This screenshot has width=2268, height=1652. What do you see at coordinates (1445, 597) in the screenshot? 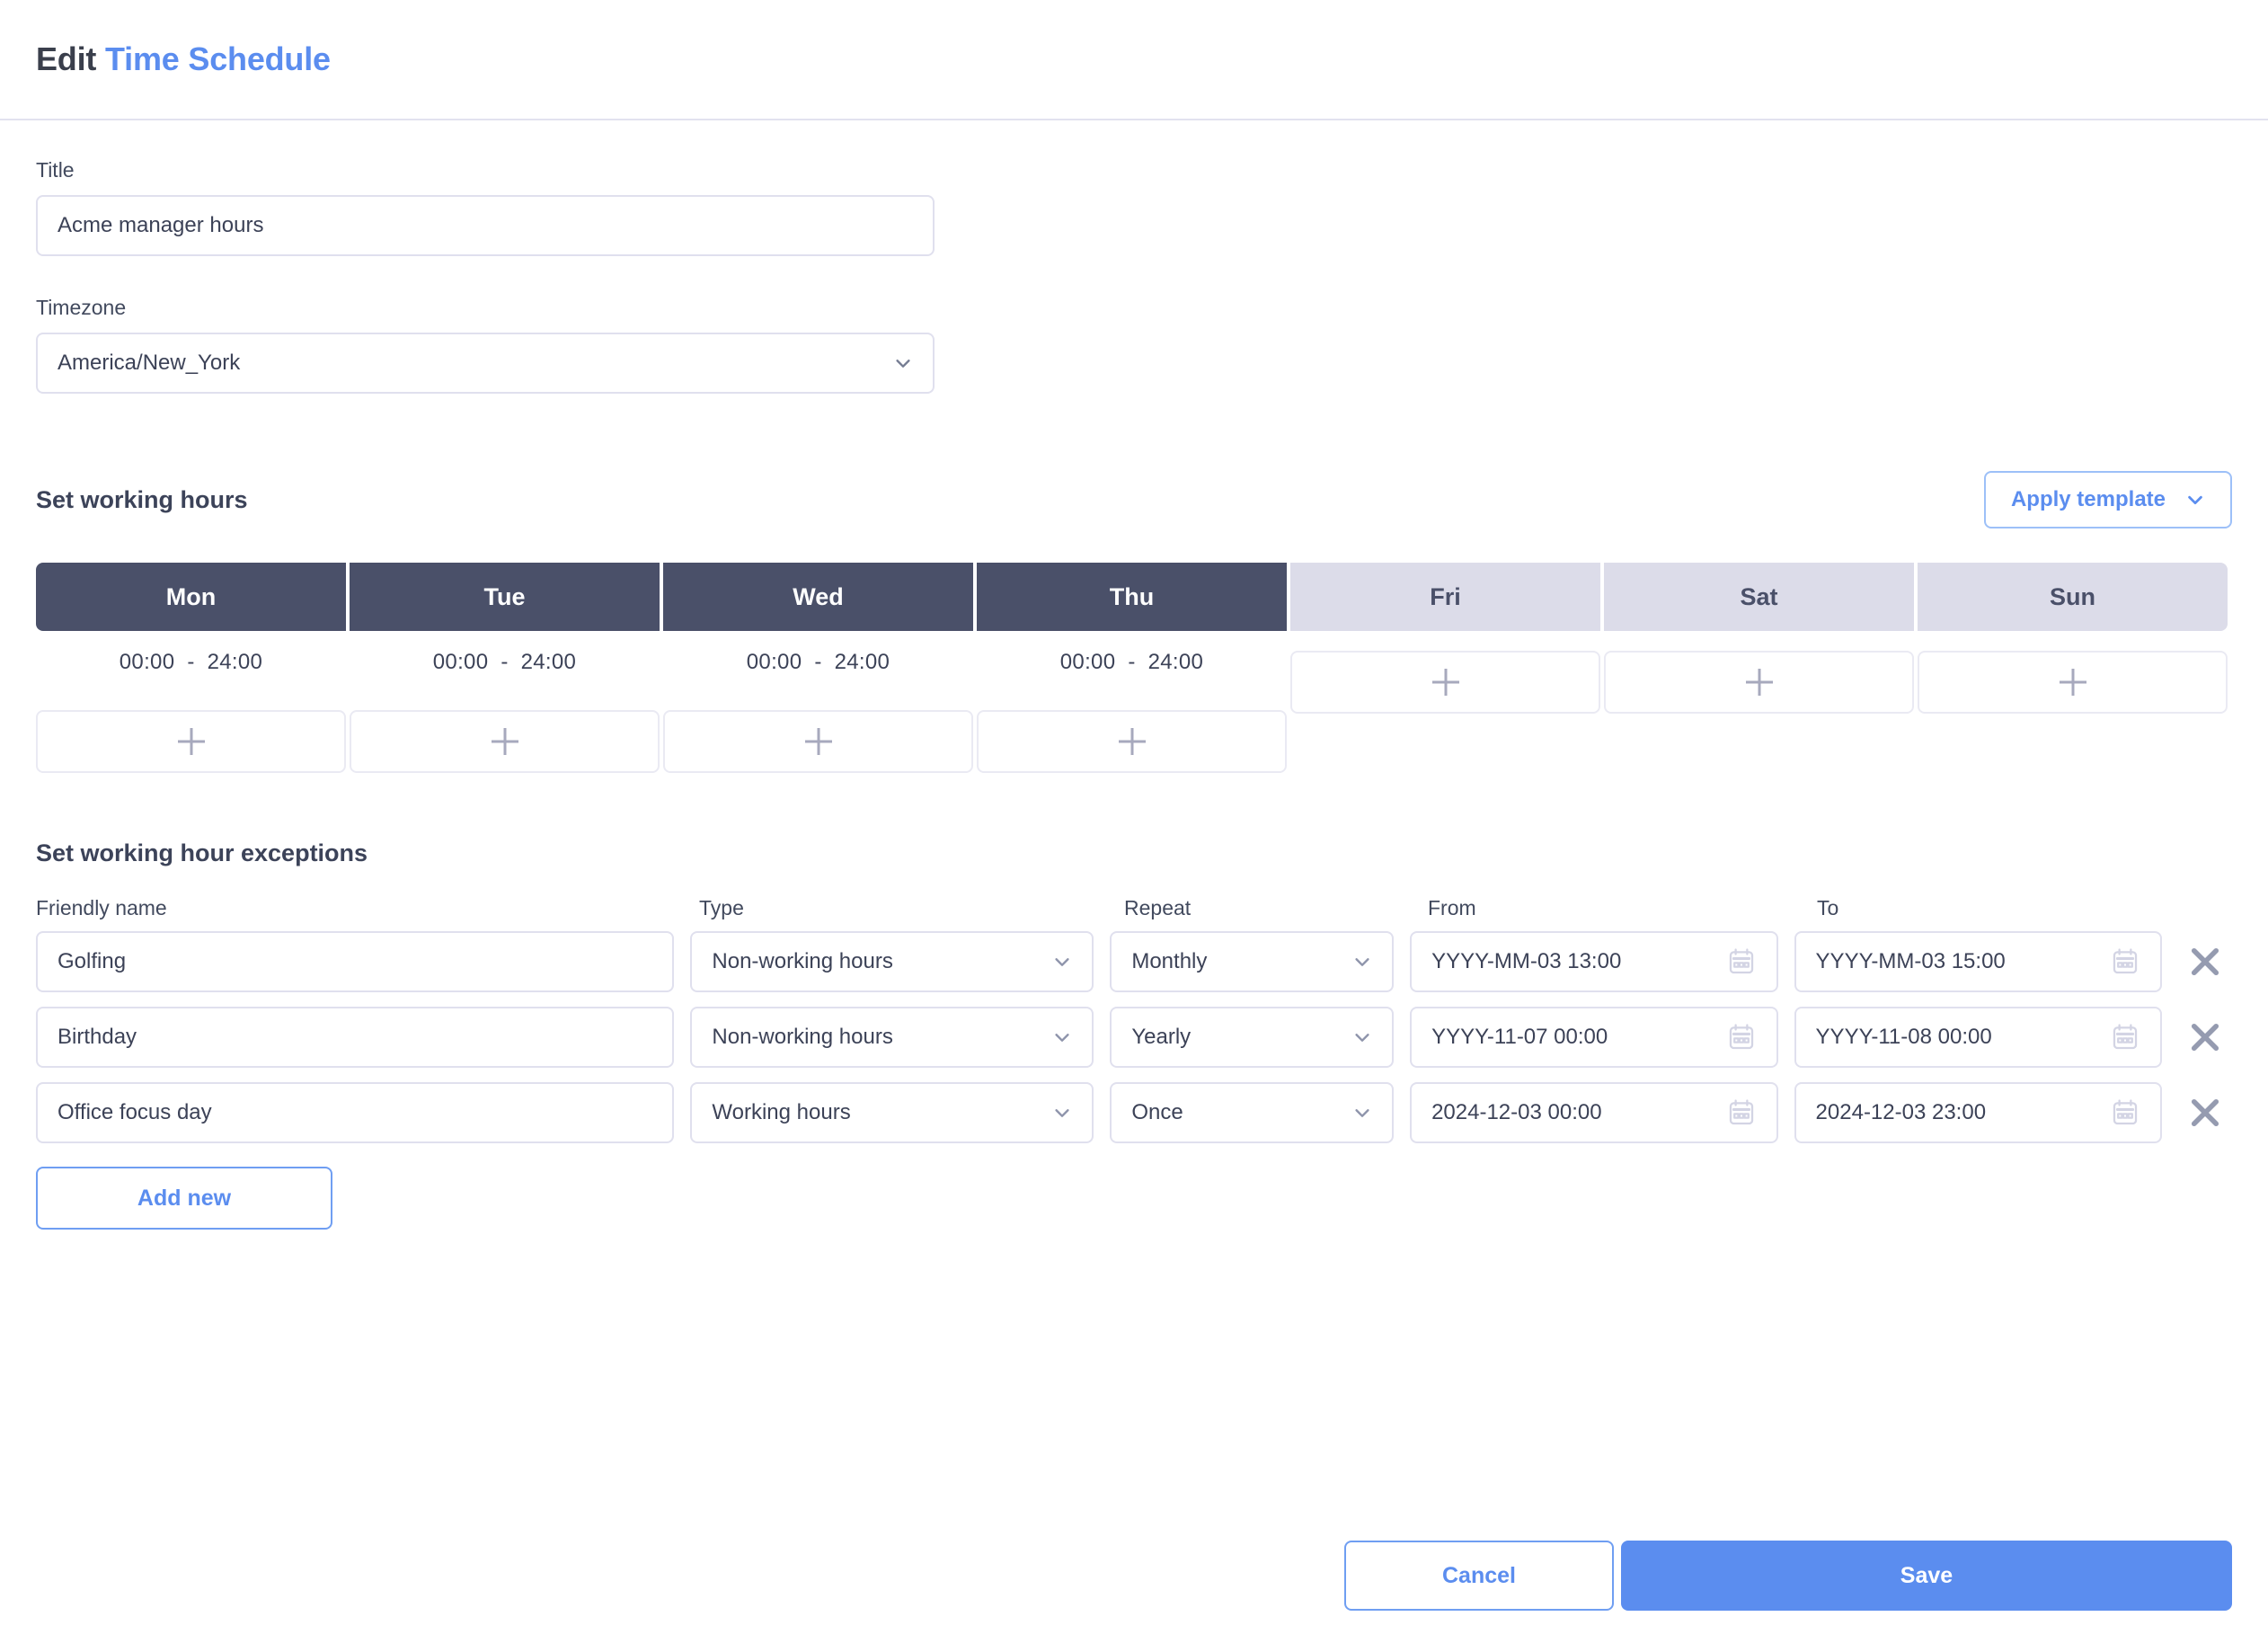
I see `day-header-fri: Fri` at bounding box center [1445, 597].